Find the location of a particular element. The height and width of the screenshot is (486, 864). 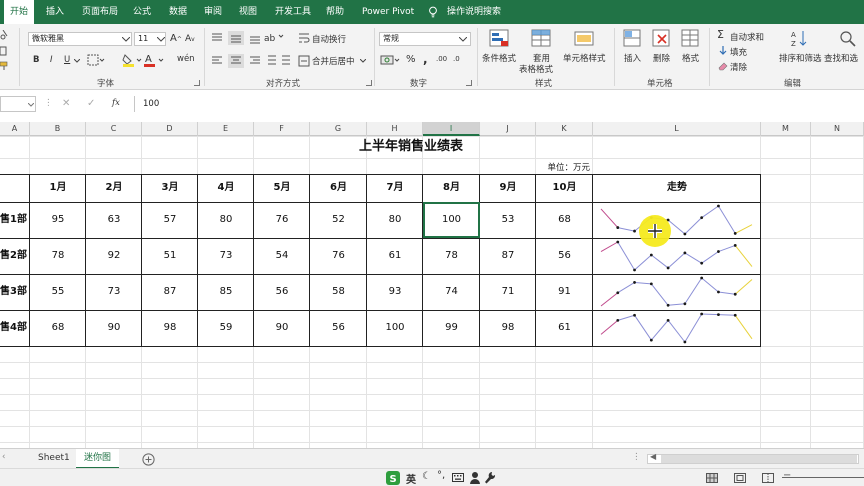

scroll-left-icon: ◀ is located at coordinates (653, 456).